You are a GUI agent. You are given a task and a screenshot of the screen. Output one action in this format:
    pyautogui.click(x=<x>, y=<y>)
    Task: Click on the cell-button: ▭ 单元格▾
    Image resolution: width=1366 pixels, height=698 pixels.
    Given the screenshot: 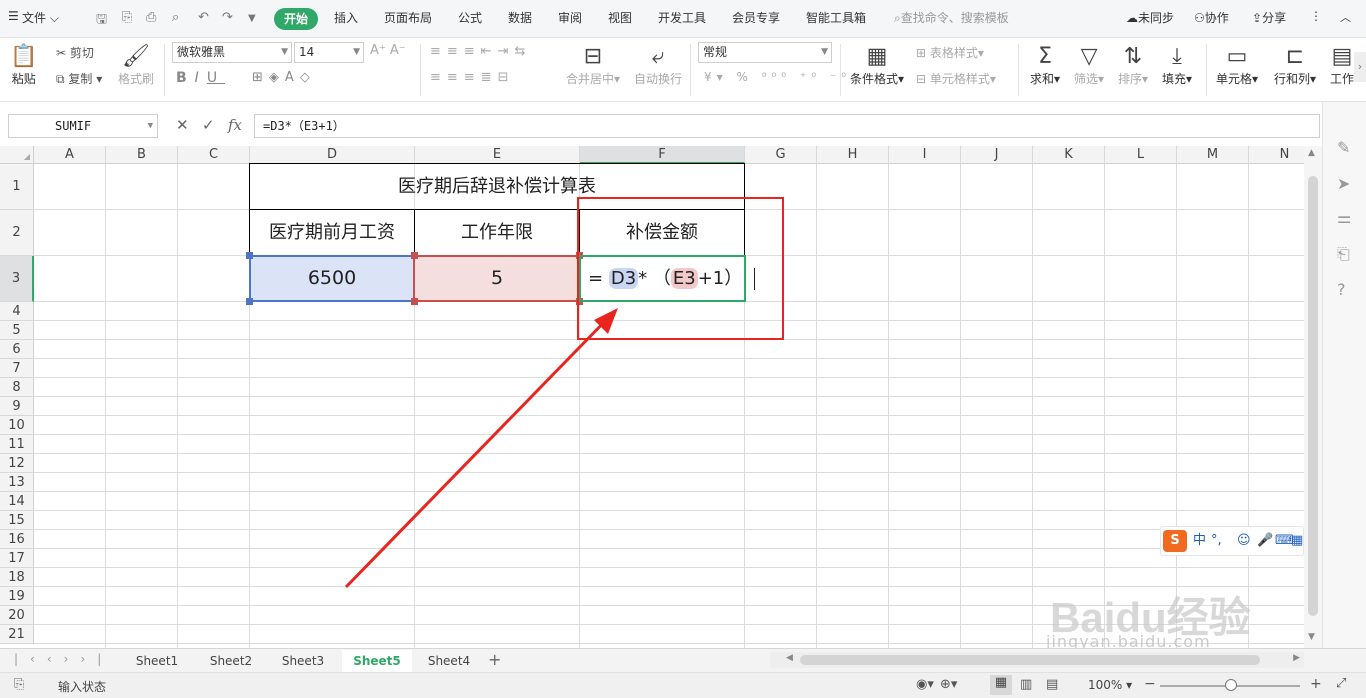 What is the action you would take?
    pyautogui.click(x=1237, y=65)
    